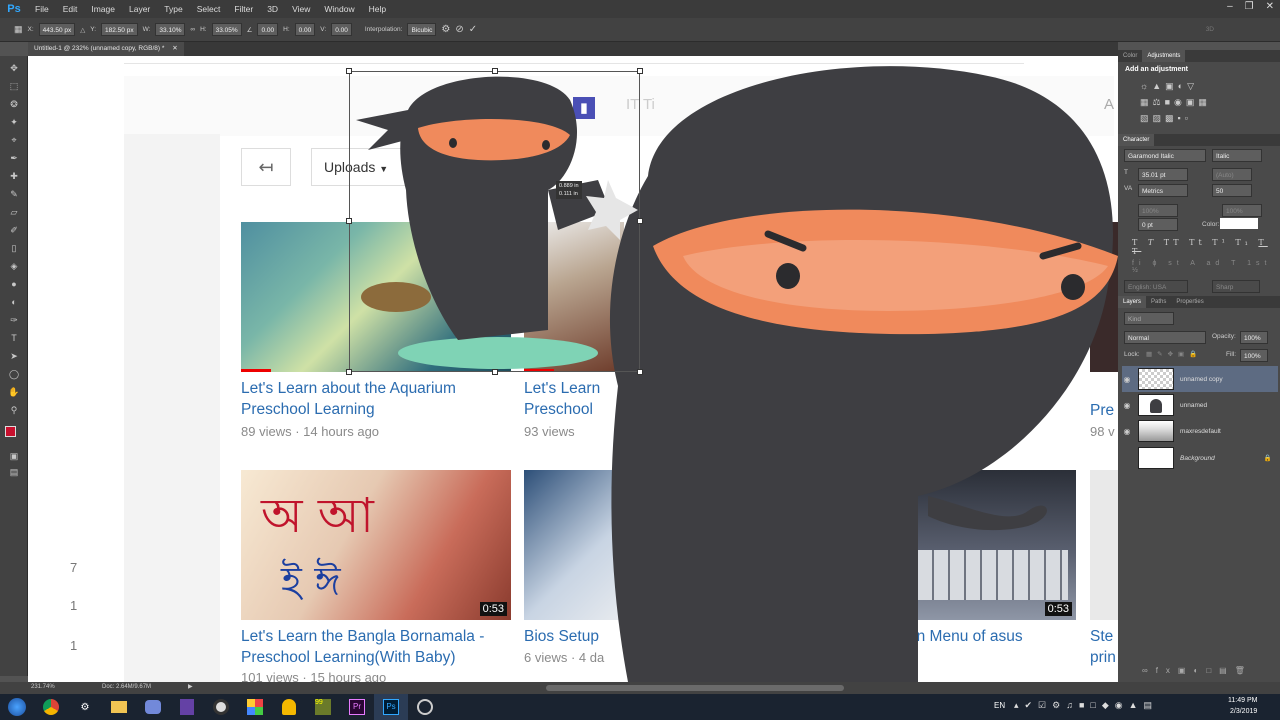 The width and height of the screenshot is (1280, 720). Describe the element at coordinates (339, 9) in the screenshot. I see `menu-window: Window` at that location.